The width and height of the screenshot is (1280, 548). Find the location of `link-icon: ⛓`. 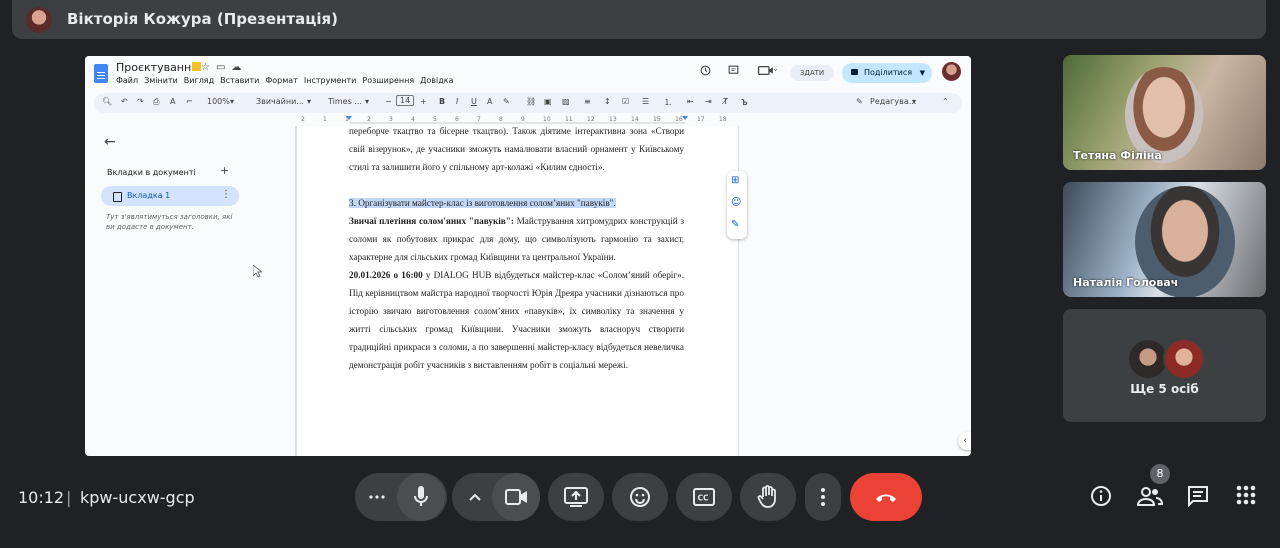

link-icon: ⛓ is located at coordinates (531, 101).